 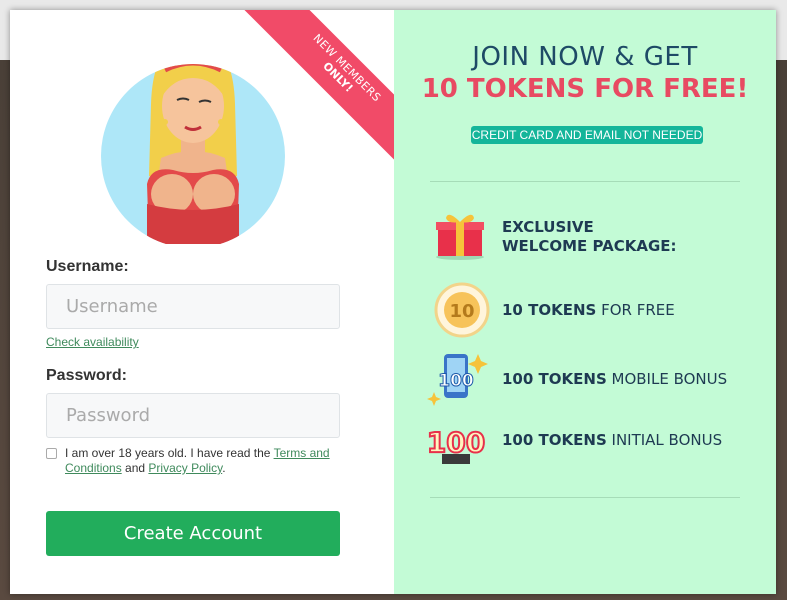 I want to click on consent-text-1: I am over 18 years old. I have read the, so click(x=169, y=453).